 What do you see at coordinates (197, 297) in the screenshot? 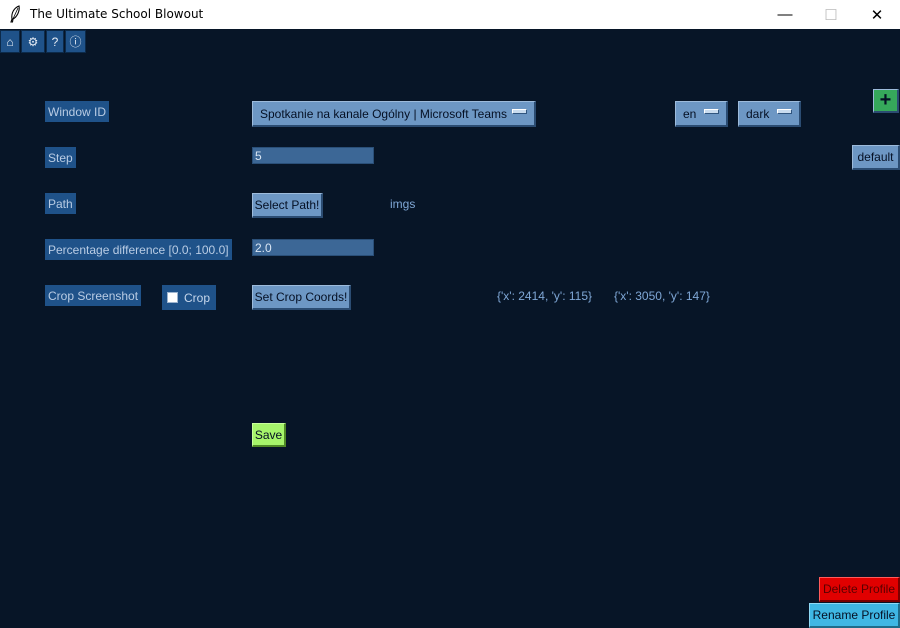
I see `crop-checkbox-label: Crop` at bounding box center [197, 297].